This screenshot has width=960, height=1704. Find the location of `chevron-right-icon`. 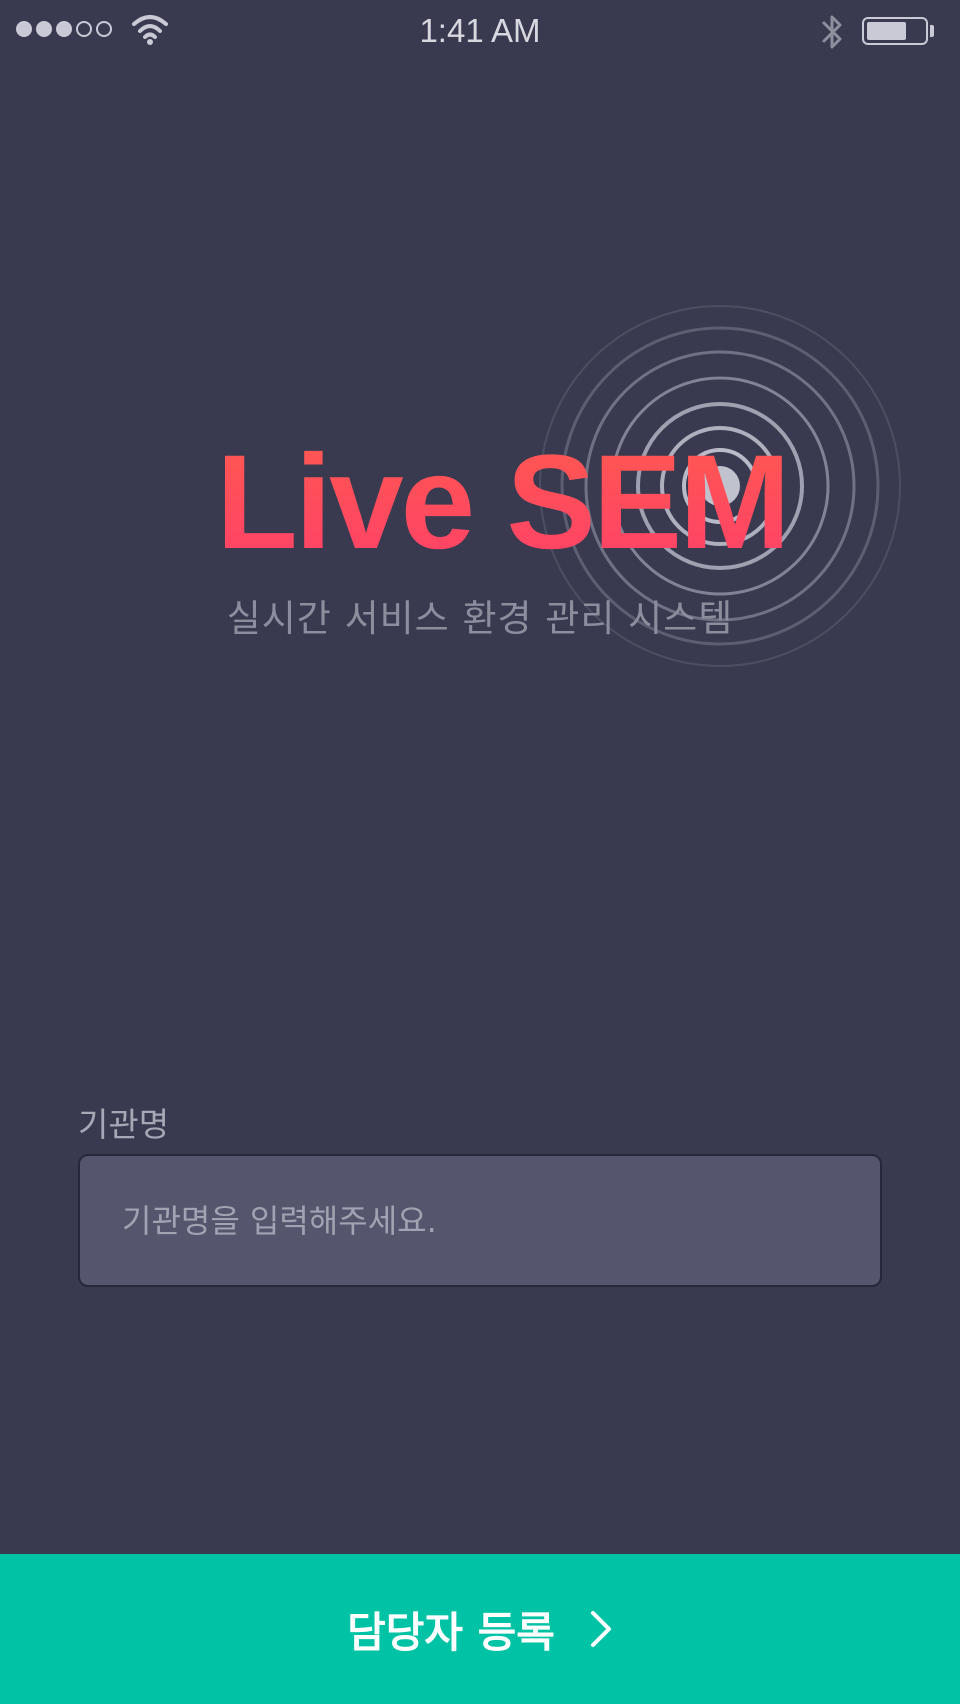

chevron-right-icon is located at coordinates (600, 1629).